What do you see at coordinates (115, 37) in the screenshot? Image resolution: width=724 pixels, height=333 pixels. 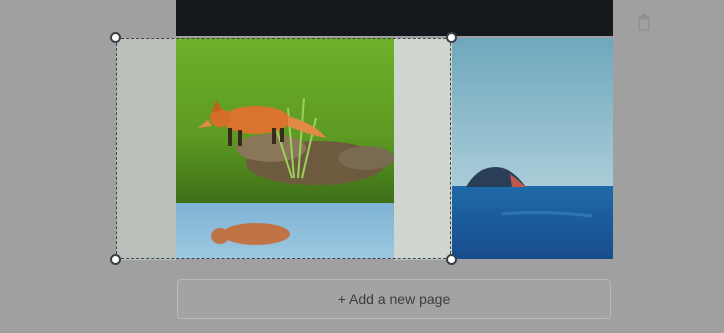 I see `resize-handle-top-left` at bounding box center [115, 37].